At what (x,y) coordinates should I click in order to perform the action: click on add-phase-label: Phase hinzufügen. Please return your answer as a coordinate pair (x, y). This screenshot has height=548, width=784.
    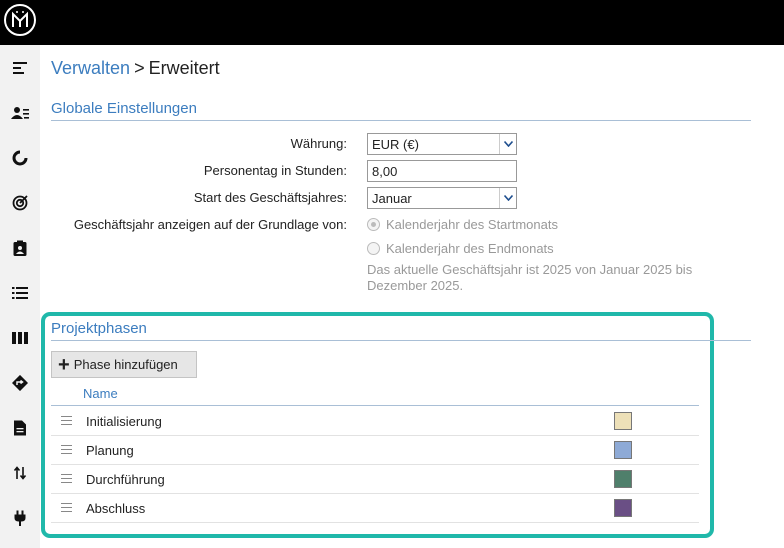
    Looking at the image, I should click on (125, 364).